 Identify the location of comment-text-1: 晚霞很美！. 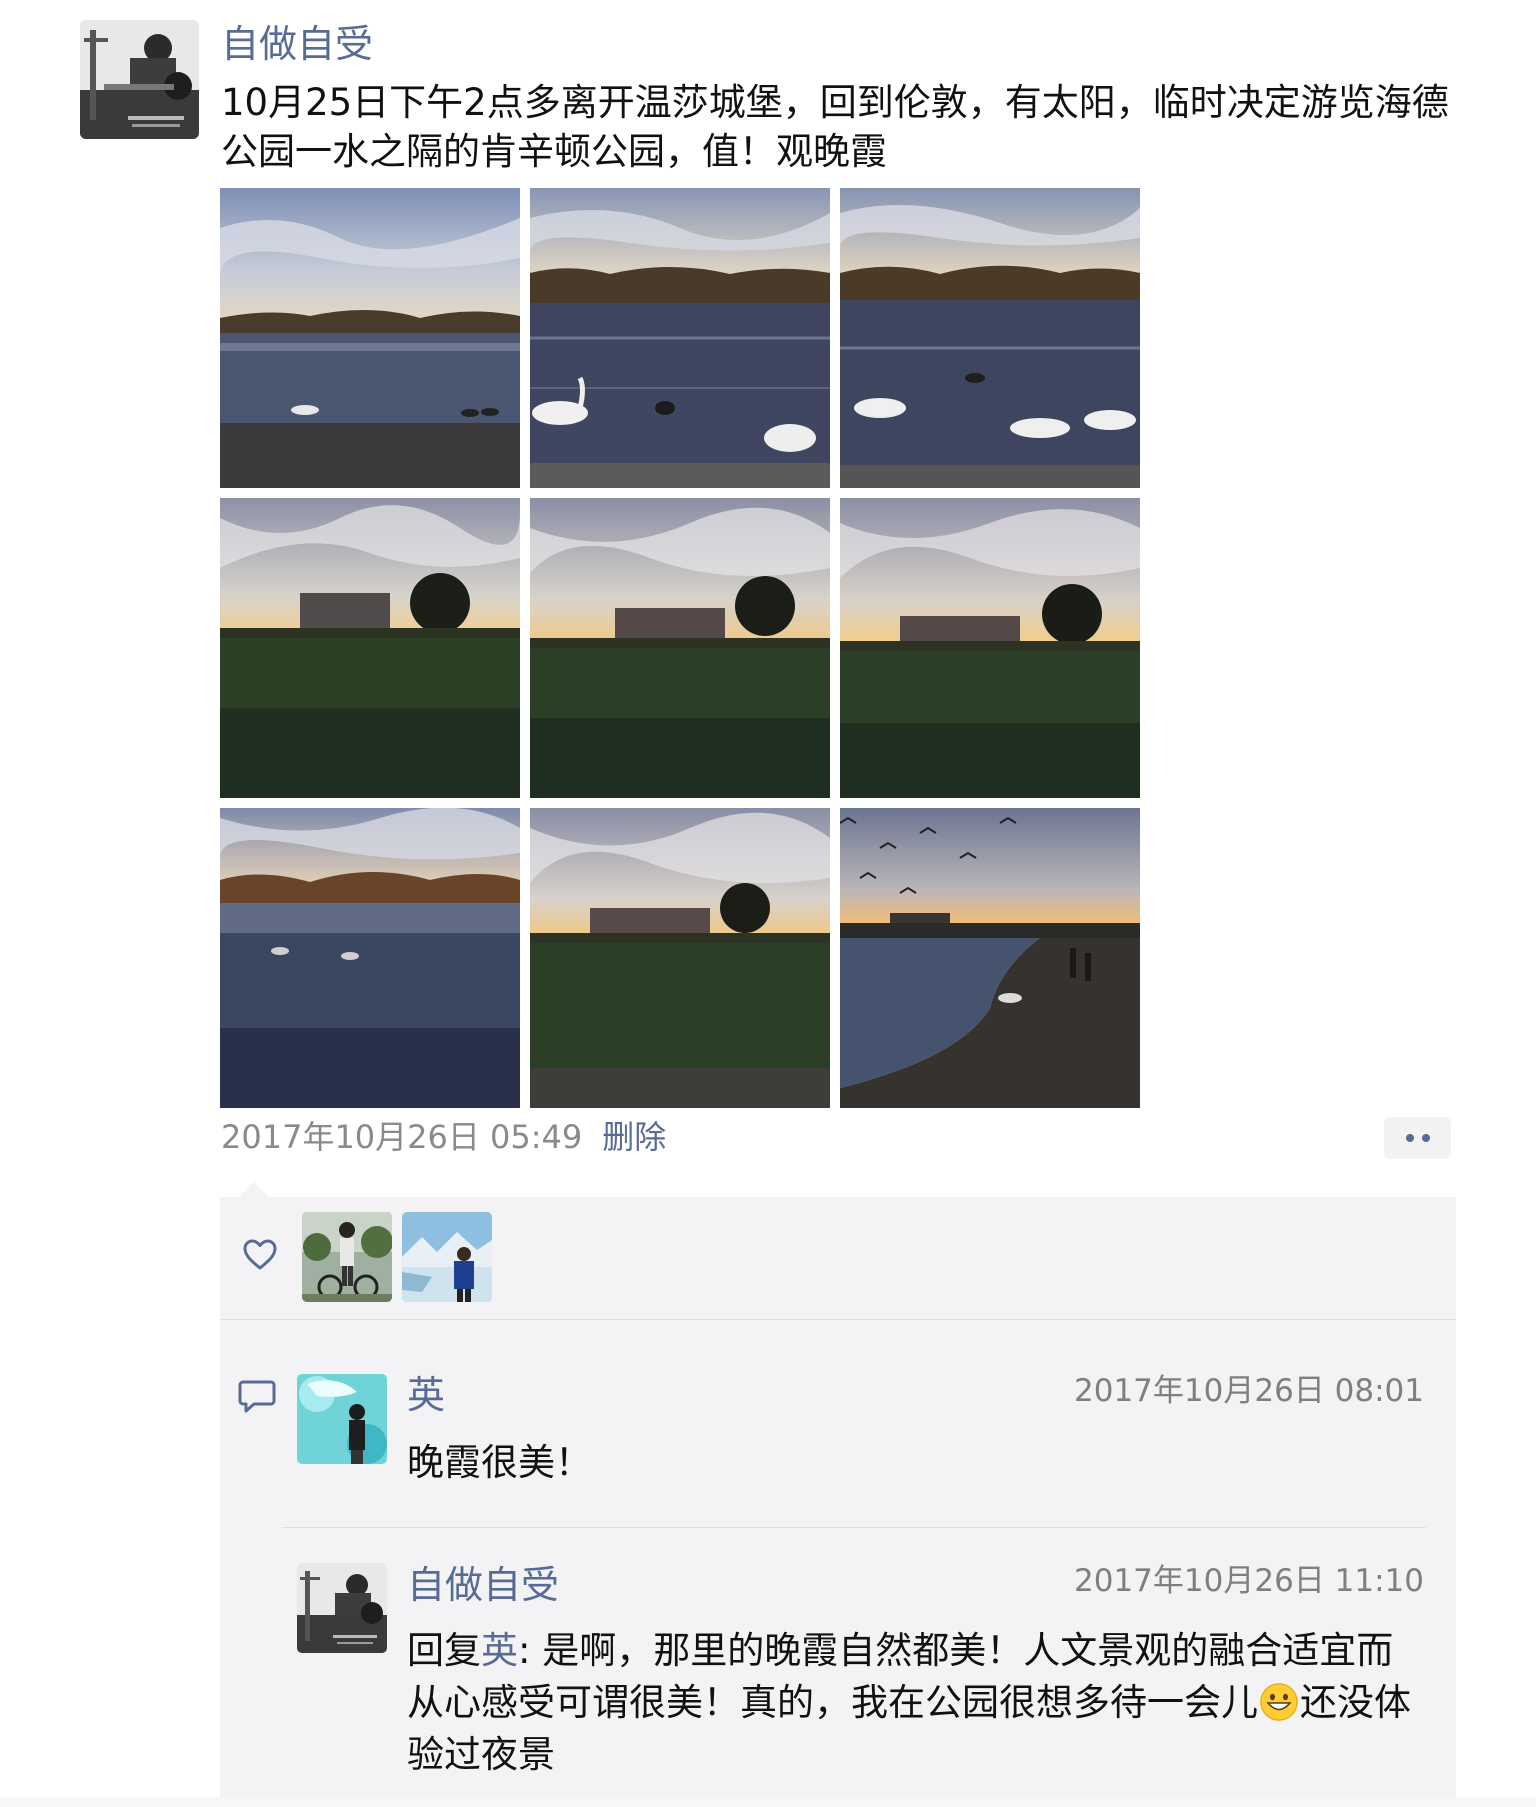
(499, 1462).